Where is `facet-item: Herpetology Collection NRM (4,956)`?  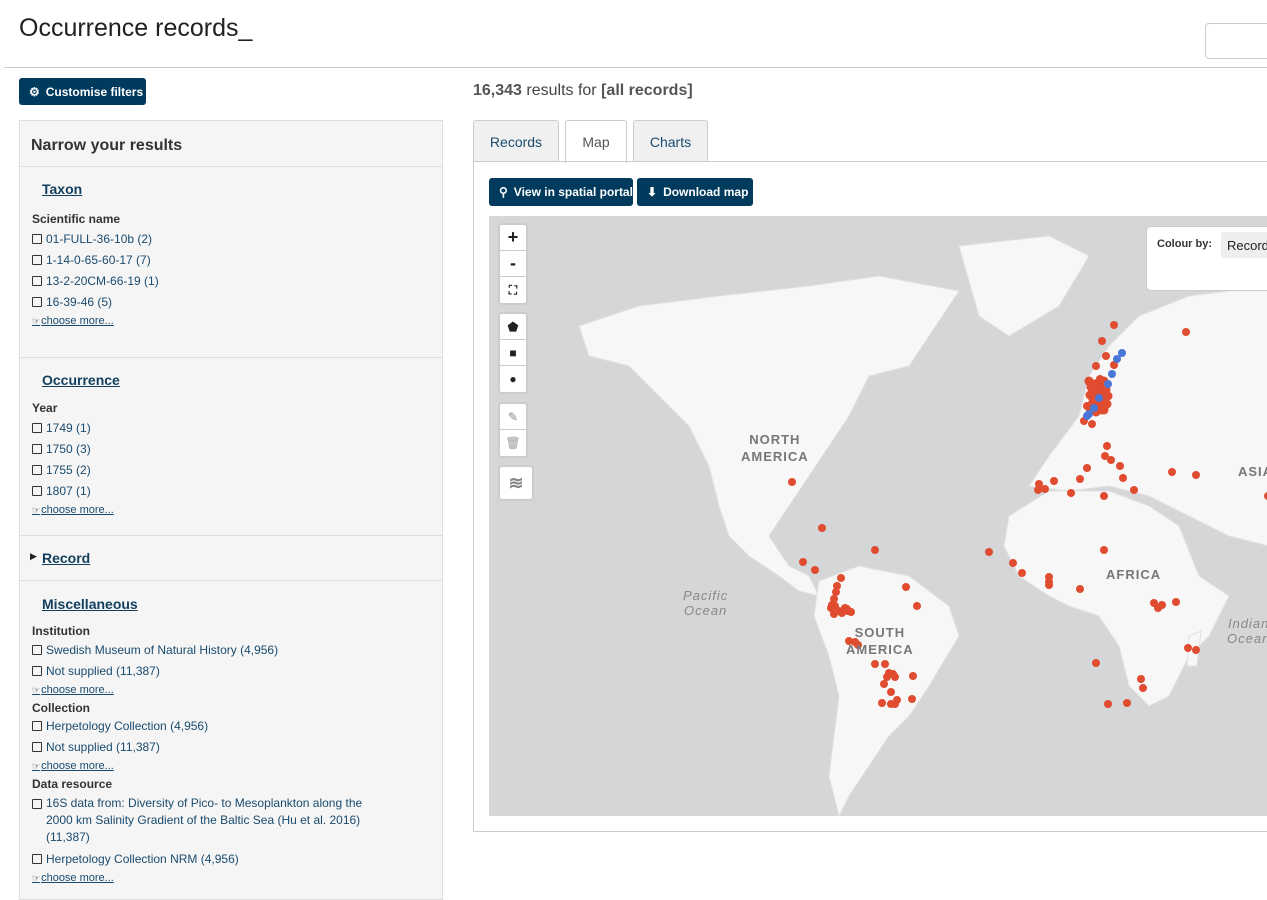
facet-item: Herpetology Collection NRM (4,956) is located at coordinates (237, 858).